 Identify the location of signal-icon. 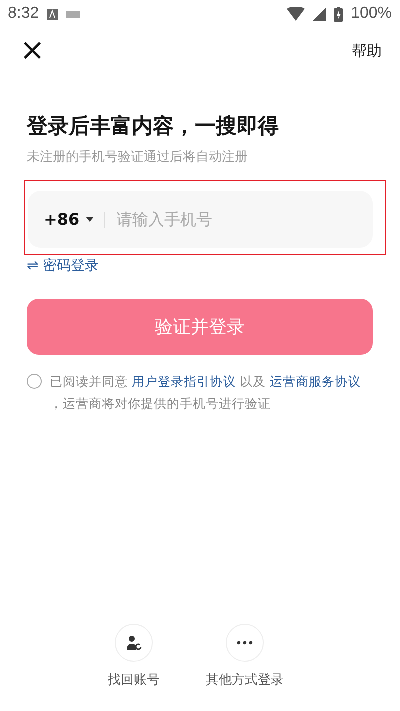
(319, 14).